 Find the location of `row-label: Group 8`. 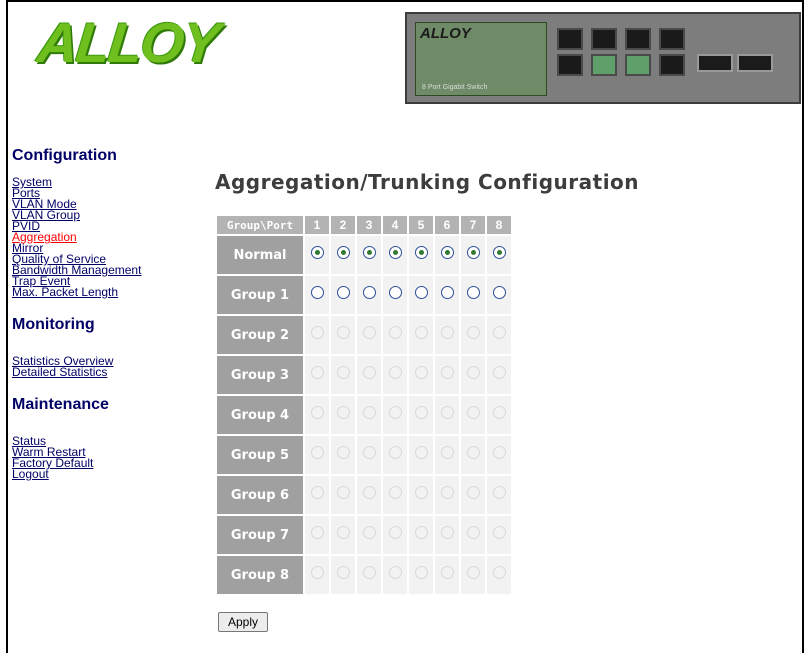

row-label: Group 8 is located at coordinates (260, 575).